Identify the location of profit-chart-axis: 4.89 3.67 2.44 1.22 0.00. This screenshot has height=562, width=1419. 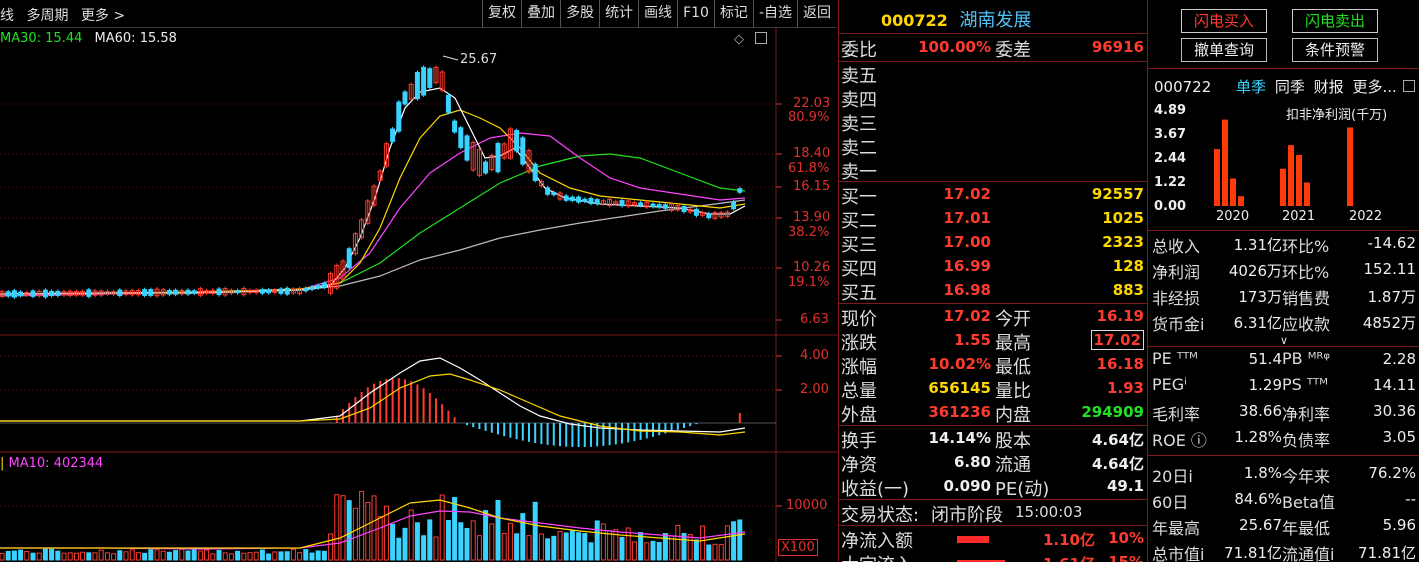
(1170, 158).